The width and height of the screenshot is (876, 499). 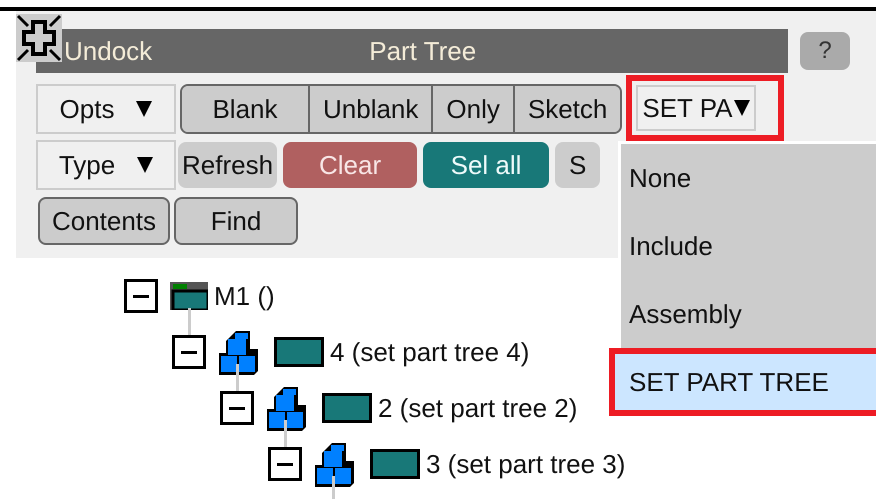 I want to click on move-icon, so click(x=39, y=38).